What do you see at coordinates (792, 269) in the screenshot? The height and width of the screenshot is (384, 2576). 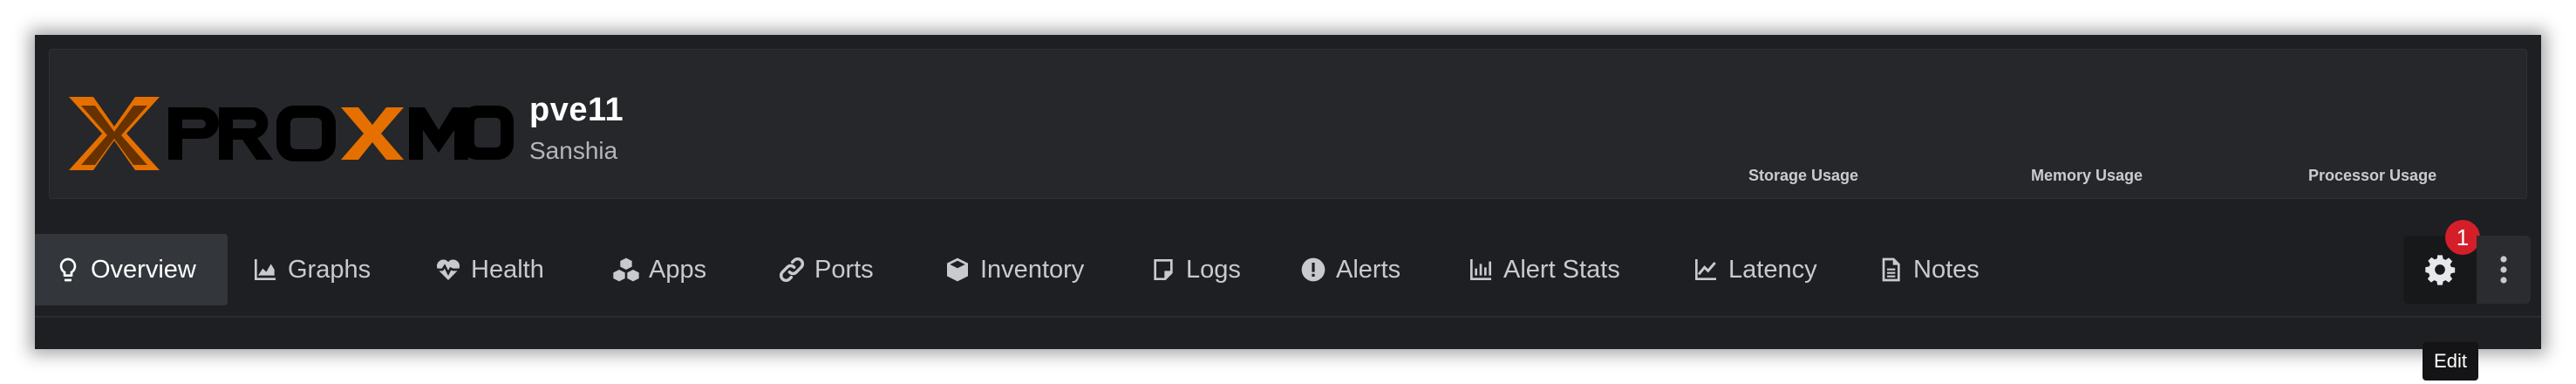 I see `link-icon` at bounding box center [792, 269].